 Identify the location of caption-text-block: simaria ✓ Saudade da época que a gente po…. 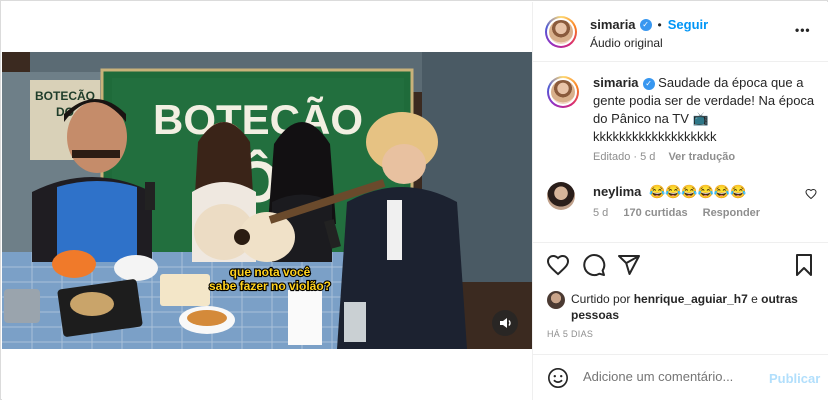
(706, 110).